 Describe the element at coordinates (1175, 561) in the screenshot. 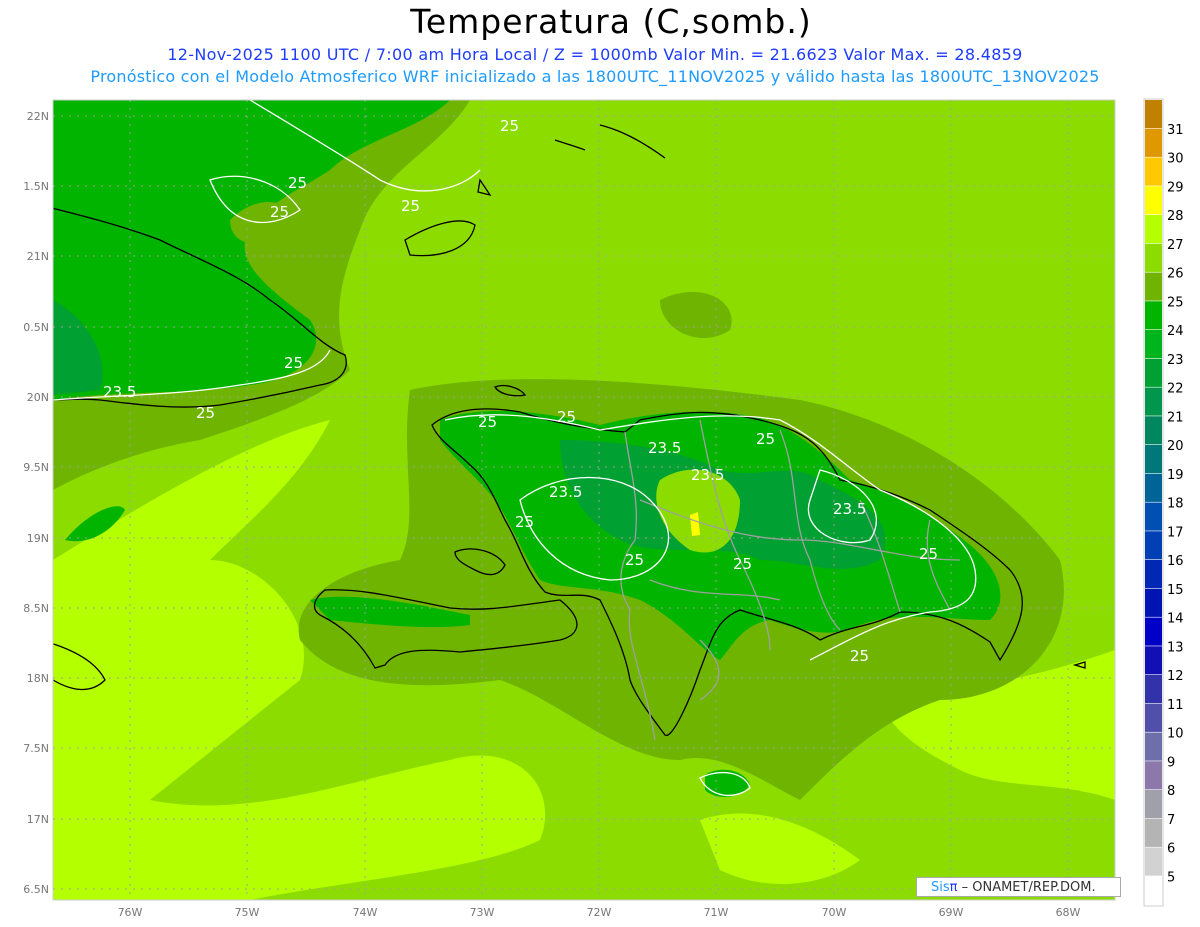

I see `colorbar-label: 16` at that location.